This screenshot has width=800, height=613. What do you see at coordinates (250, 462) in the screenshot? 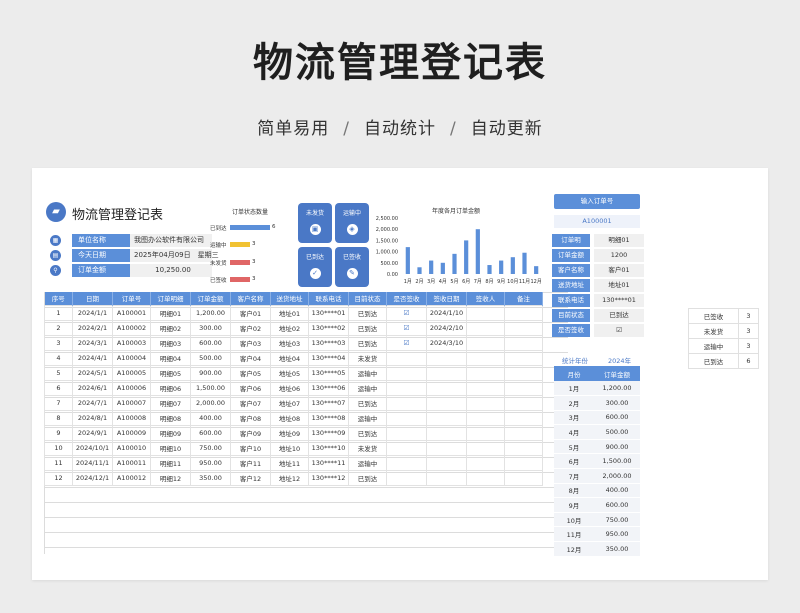
I see `table-cell: 客户11` at bounding box center [250, 462].